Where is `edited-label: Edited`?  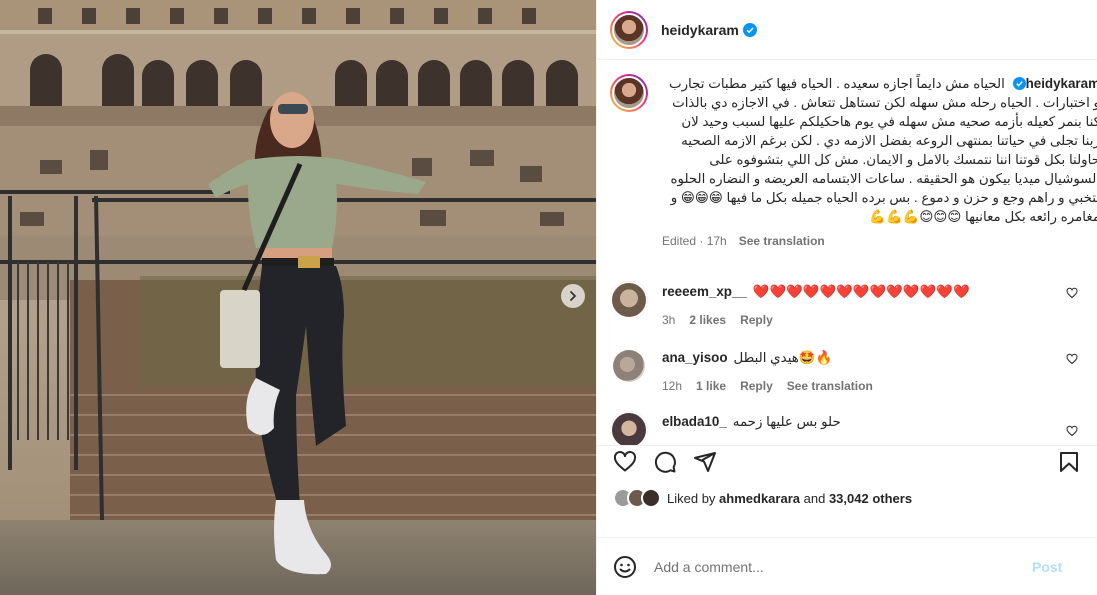 edited-label: Edited is located at coordinates (679, 241).